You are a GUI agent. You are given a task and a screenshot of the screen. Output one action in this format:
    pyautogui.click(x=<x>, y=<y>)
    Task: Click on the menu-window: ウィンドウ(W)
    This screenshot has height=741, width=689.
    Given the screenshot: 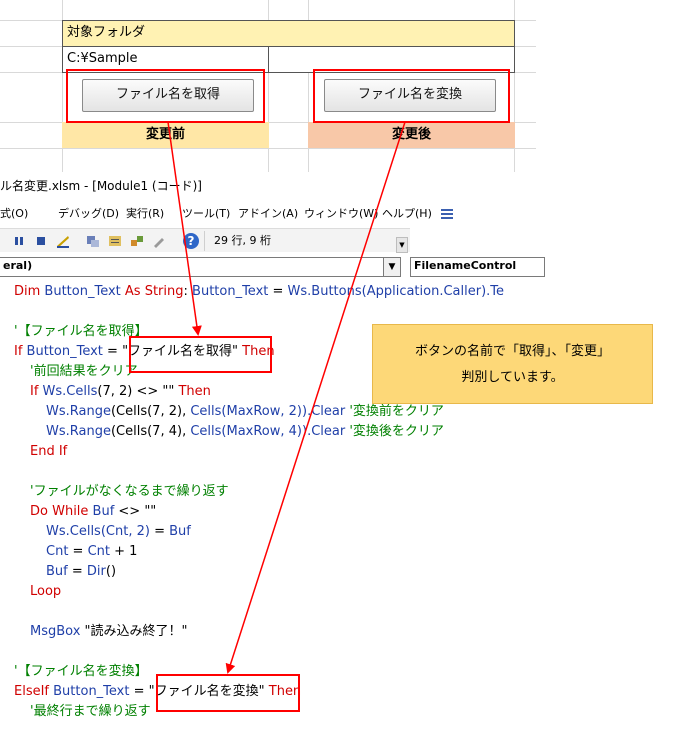 What is the action you would take?
    pyautogui.click(x=341, y=214)
    